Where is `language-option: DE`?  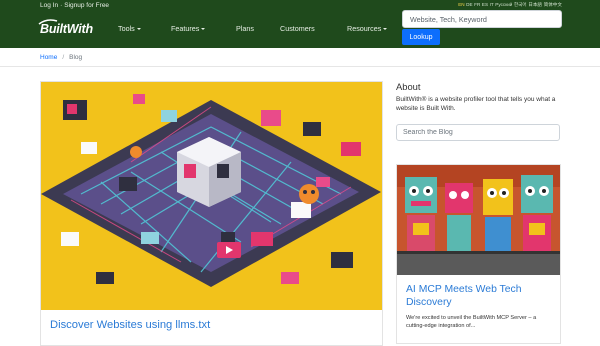 language-option: DE is located at coordinates (469, 4).